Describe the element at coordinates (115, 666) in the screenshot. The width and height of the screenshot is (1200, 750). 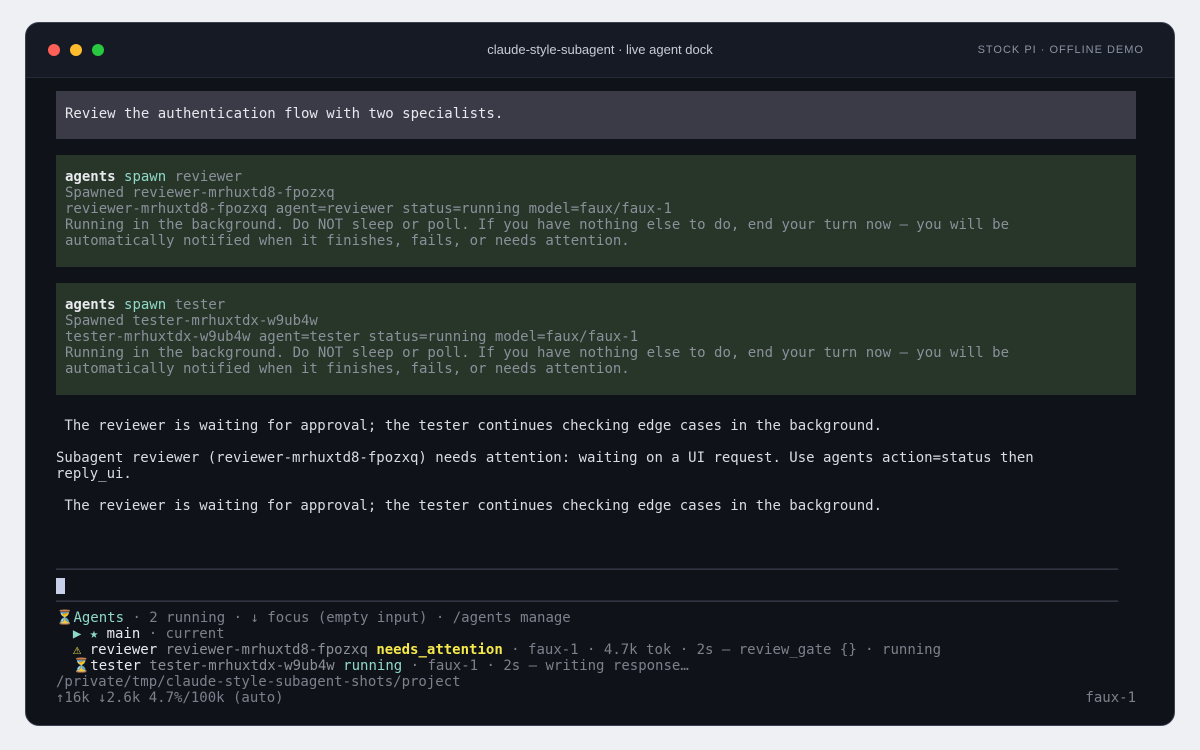
I see `agent-name: tester` at that location.